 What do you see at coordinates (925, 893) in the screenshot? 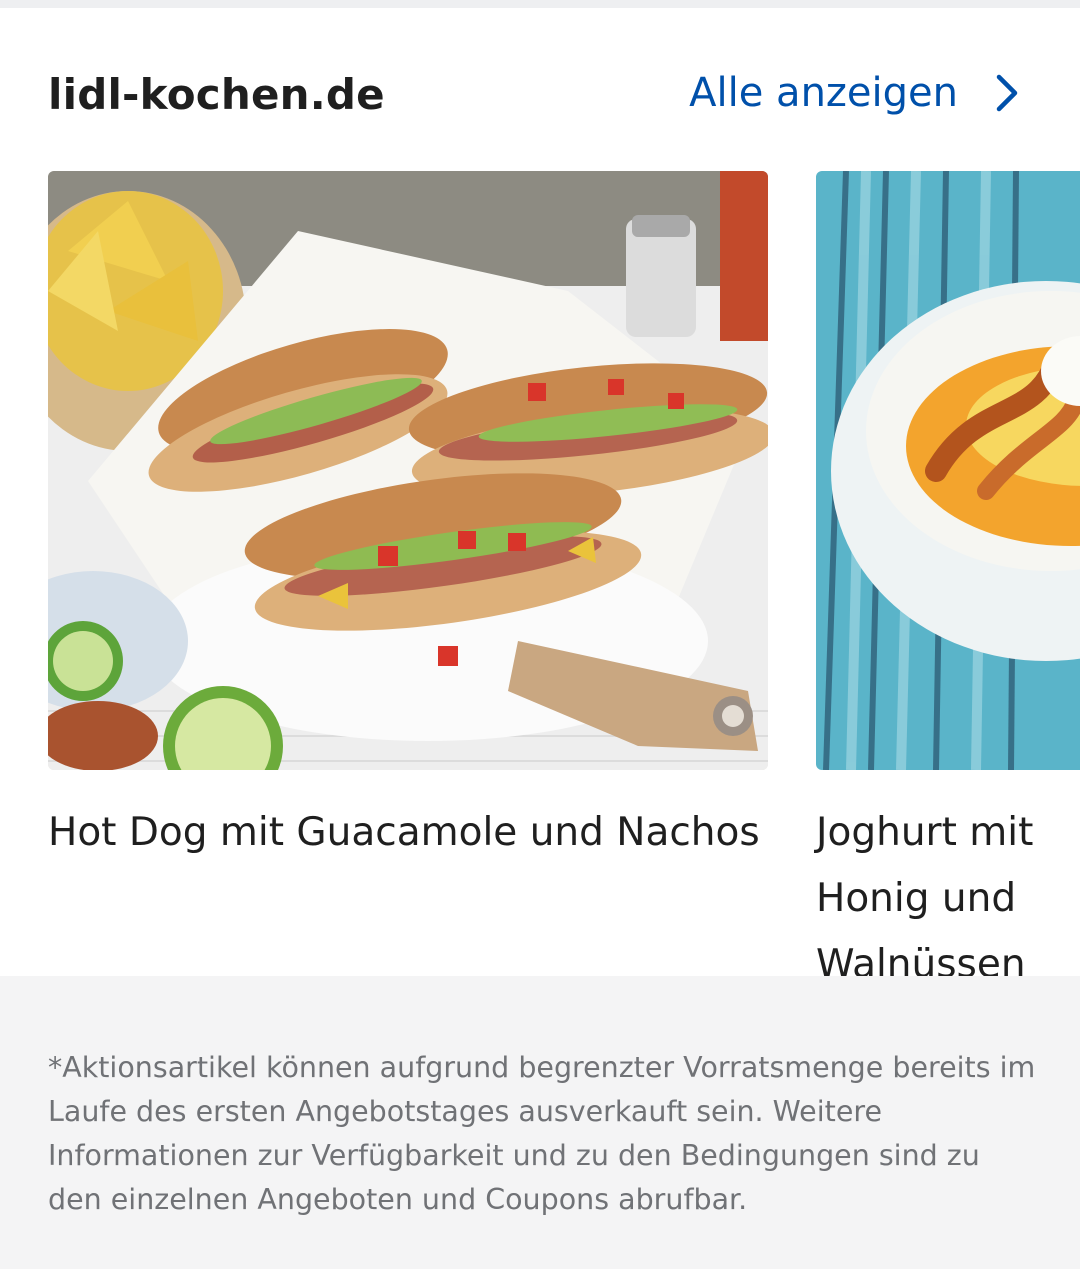
I see `recipe-title: Joghurt mit Honig und Walnüssen` at bounding box center [925, 893].